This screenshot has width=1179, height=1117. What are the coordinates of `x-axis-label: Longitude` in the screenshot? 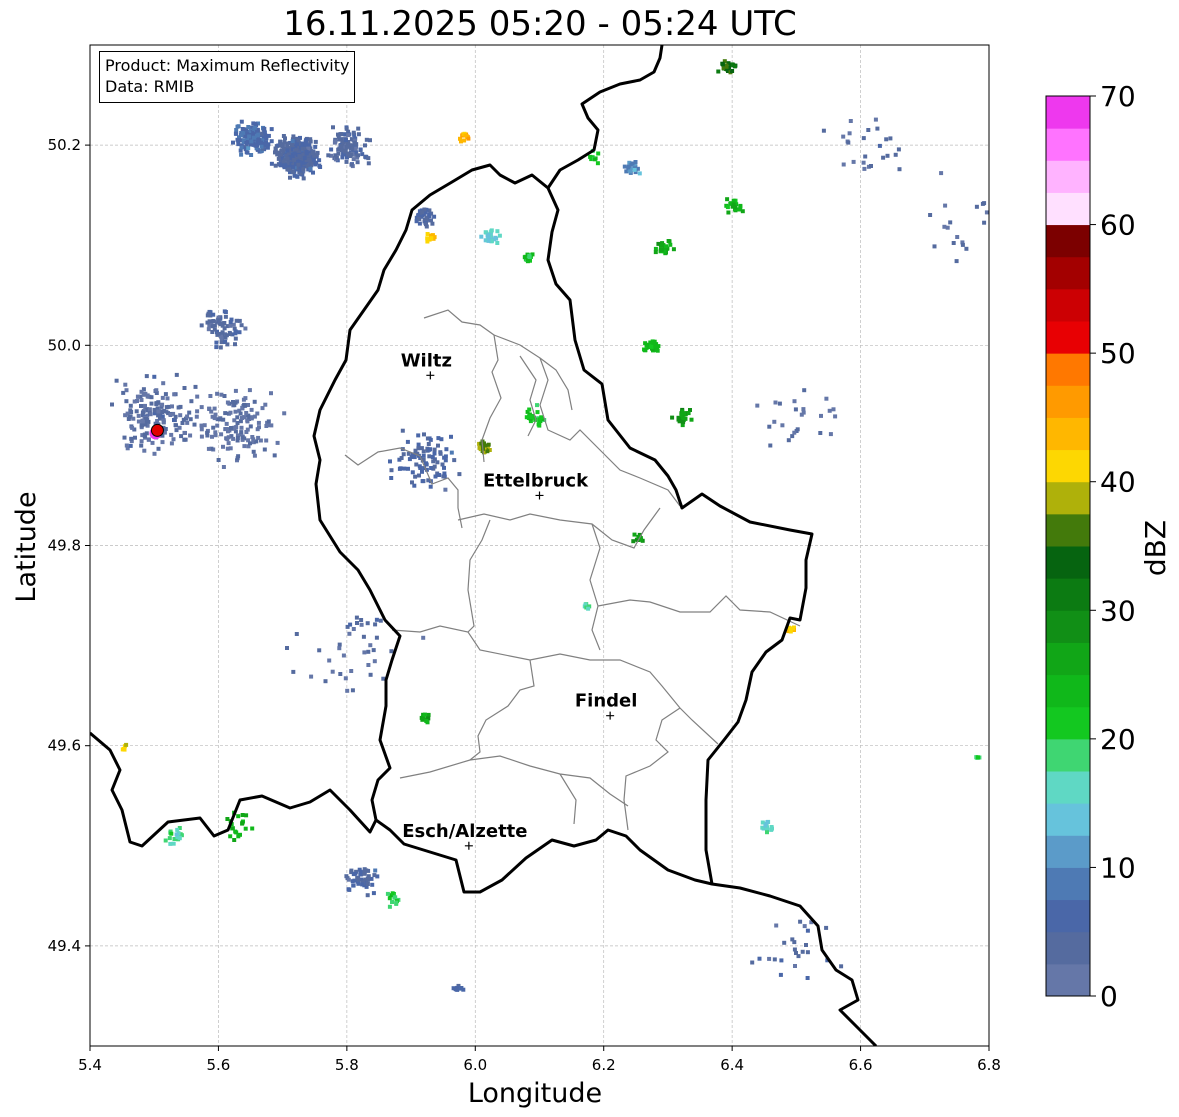 It's located at (535, 1093).